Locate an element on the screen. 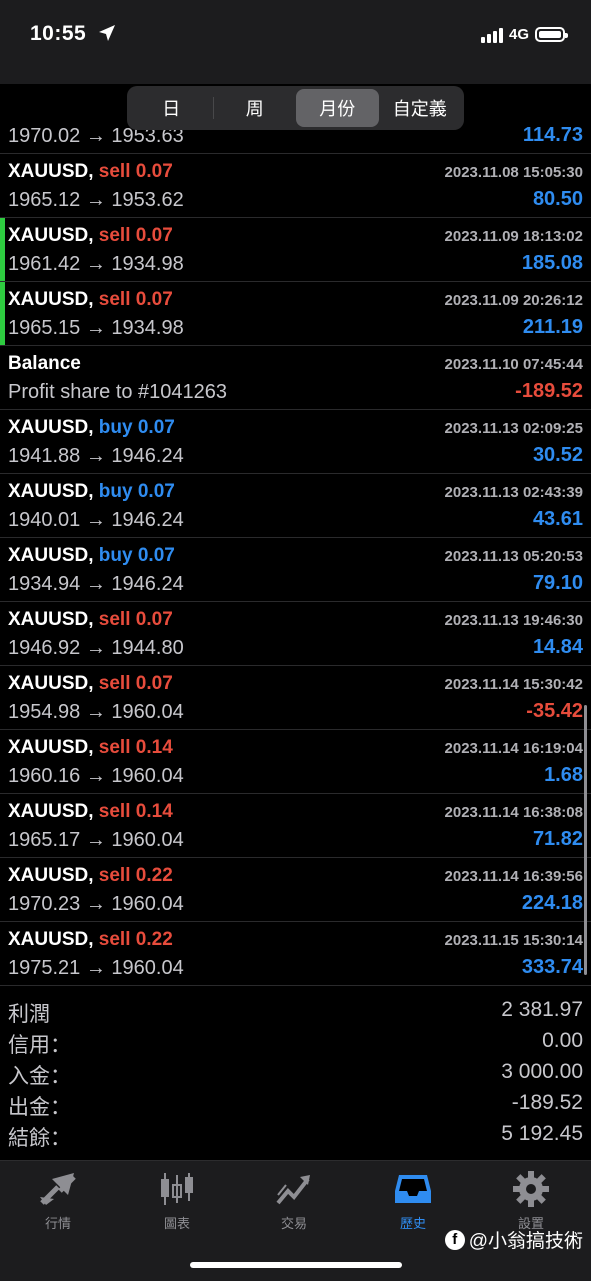  period-segmented-control: 日 周 月份 自定義 is located at coordinates (295, 108).